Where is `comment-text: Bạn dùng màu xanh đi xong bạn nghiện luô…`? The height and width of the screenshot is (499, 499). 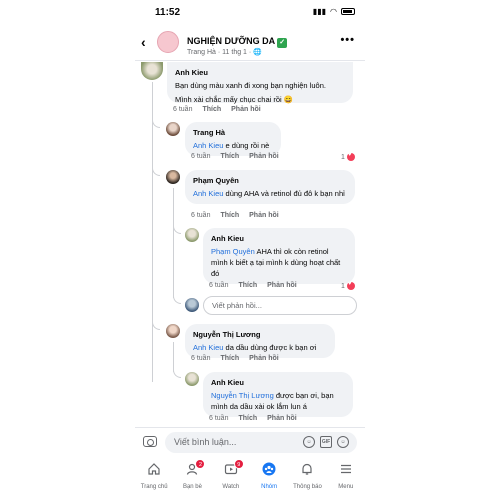 comment-text: Bạn dùng màu xanh đi xong bạn nghiện luô… is located at coordinates (250, 85).